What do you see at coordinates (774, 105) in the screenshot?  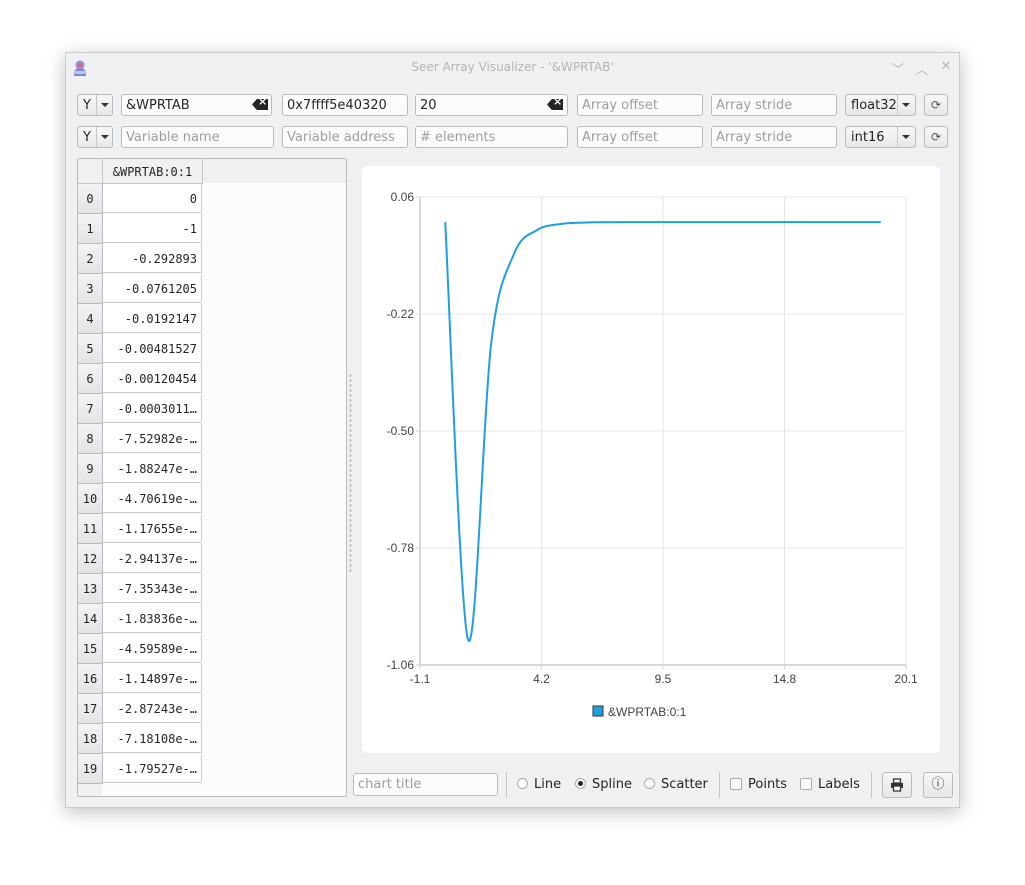 I see `array-stride-input-row1` at bounding box center [774, 105].